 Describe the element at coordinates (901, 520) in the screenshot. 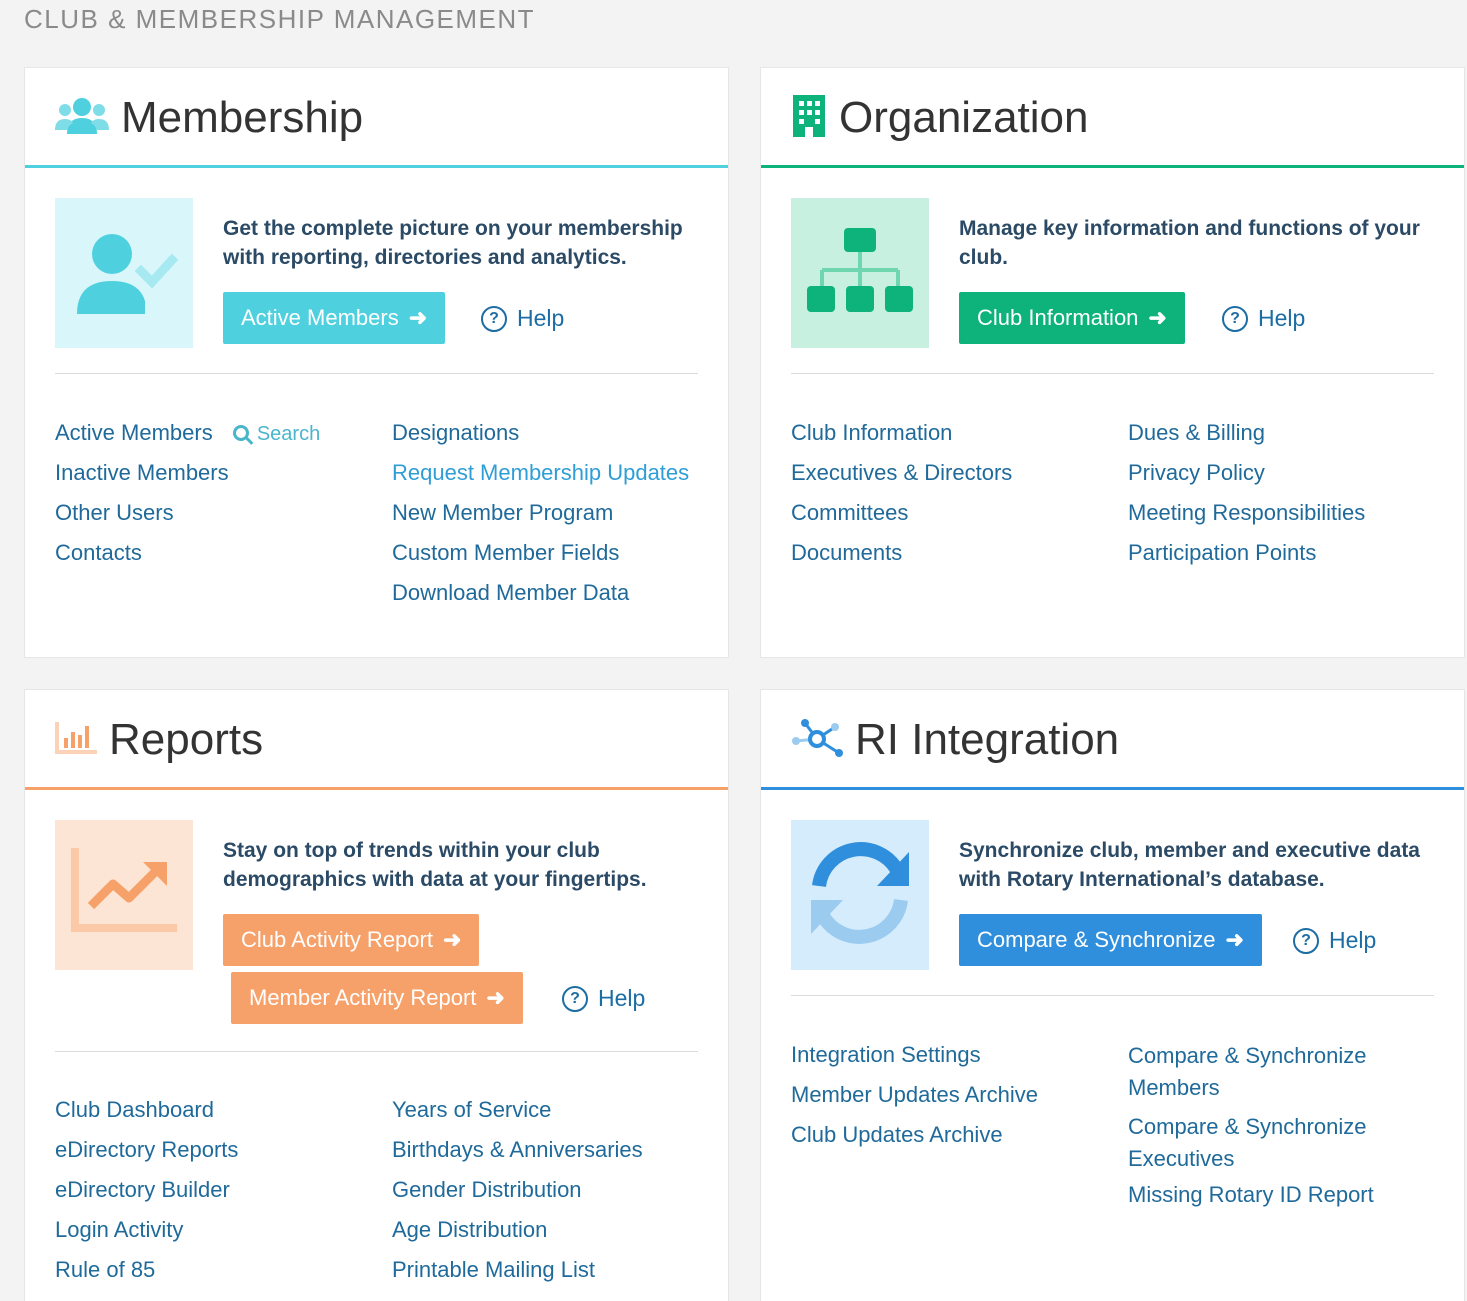

I see `link-committees: Committees` at that location.